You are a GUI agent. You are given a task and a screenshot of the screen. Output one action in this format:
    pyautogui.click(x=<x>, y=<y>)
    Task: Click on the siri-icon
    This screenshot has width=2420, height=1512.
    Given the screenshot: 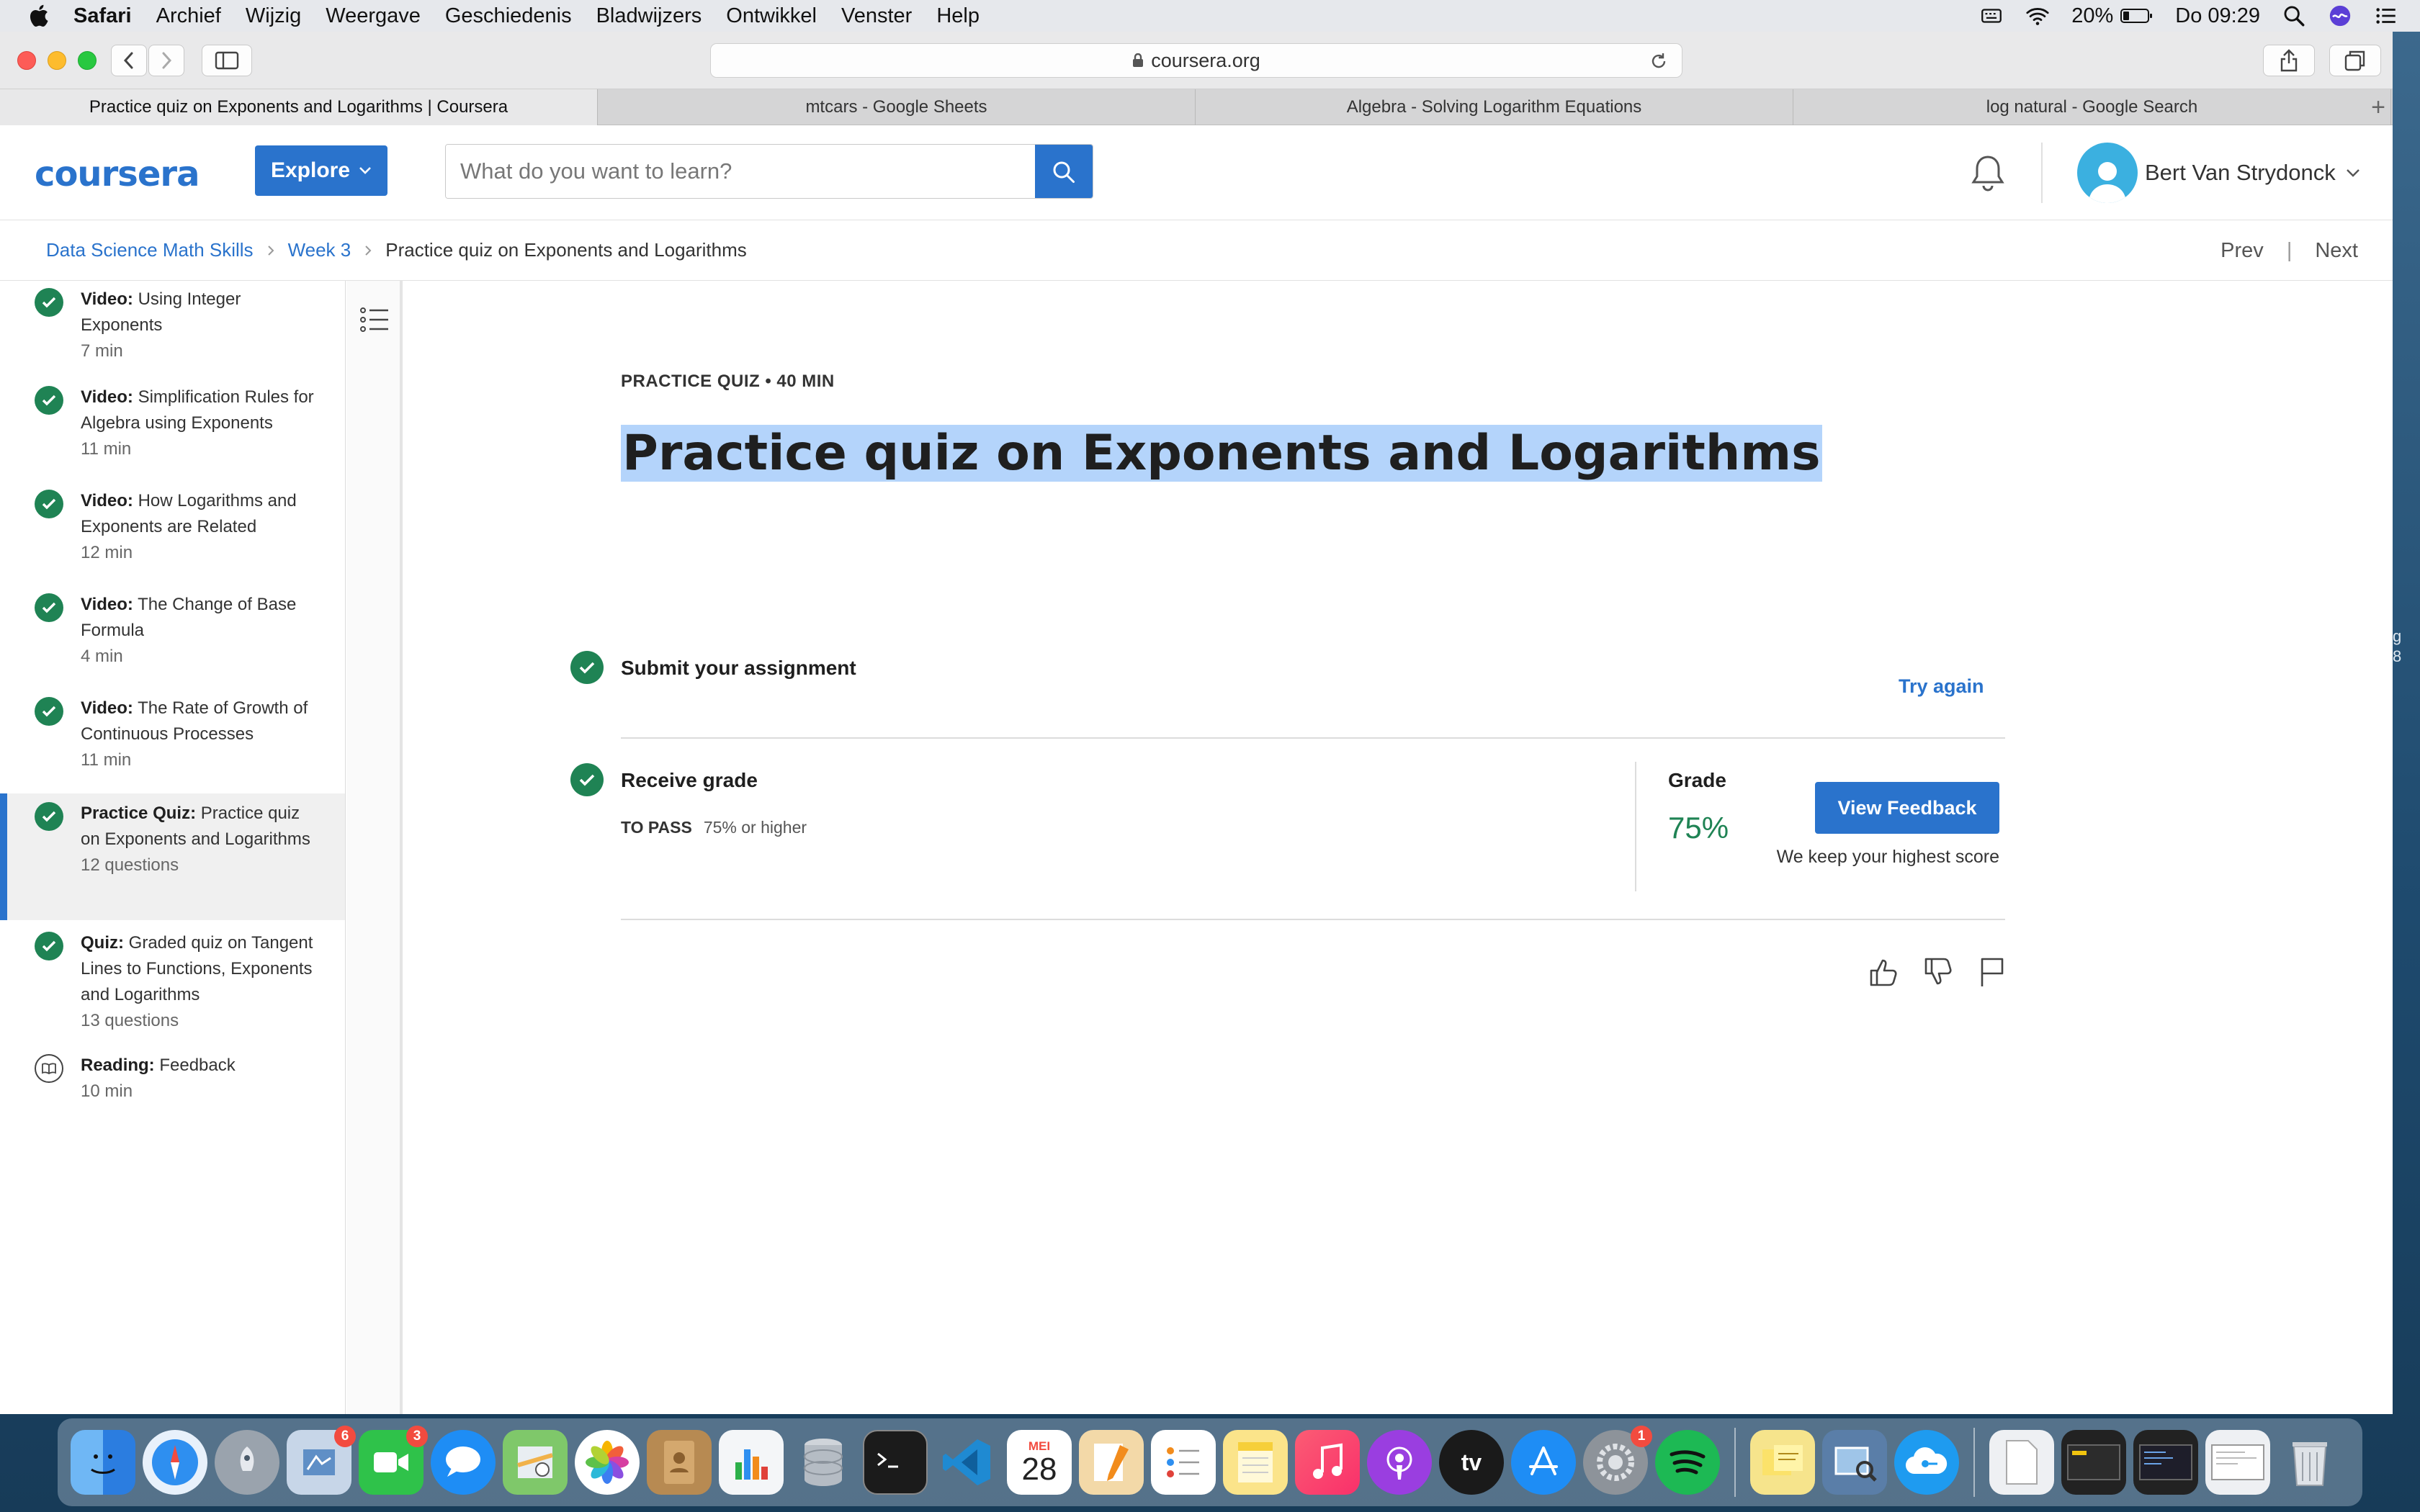 What is the action you would take?
    pyautogui.click(x=2340, y=16)
    